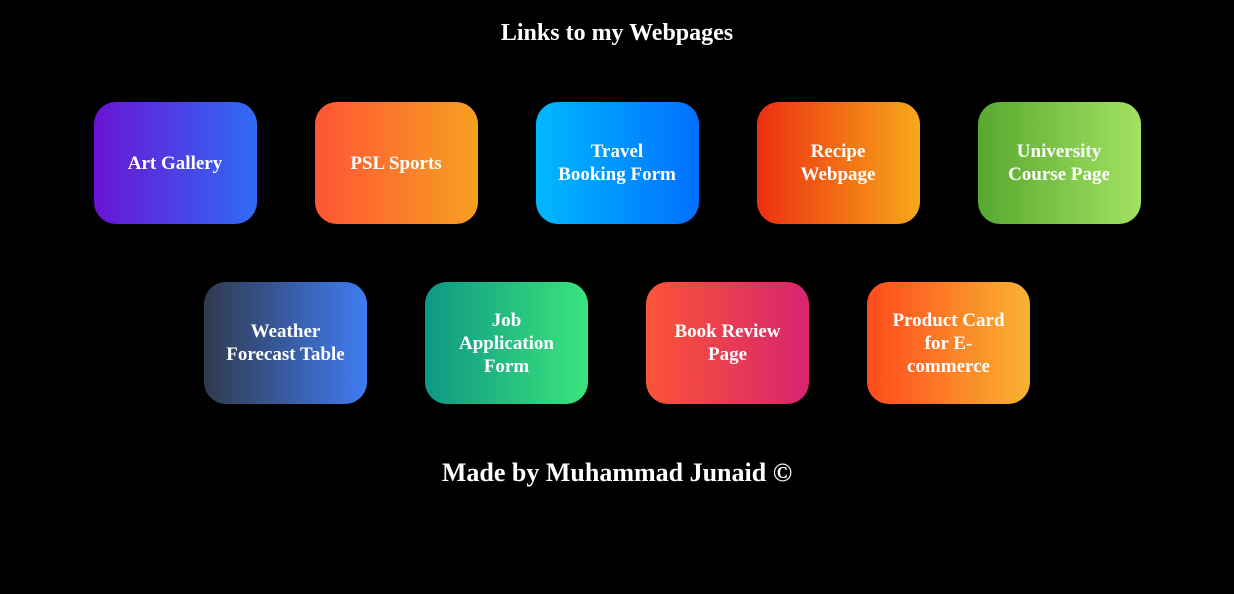 The height and width of the screenshot is (594, 1234). I want to click on link-card-product-card-ecommerce: Product Card for E-commerce, so click(948, 343).